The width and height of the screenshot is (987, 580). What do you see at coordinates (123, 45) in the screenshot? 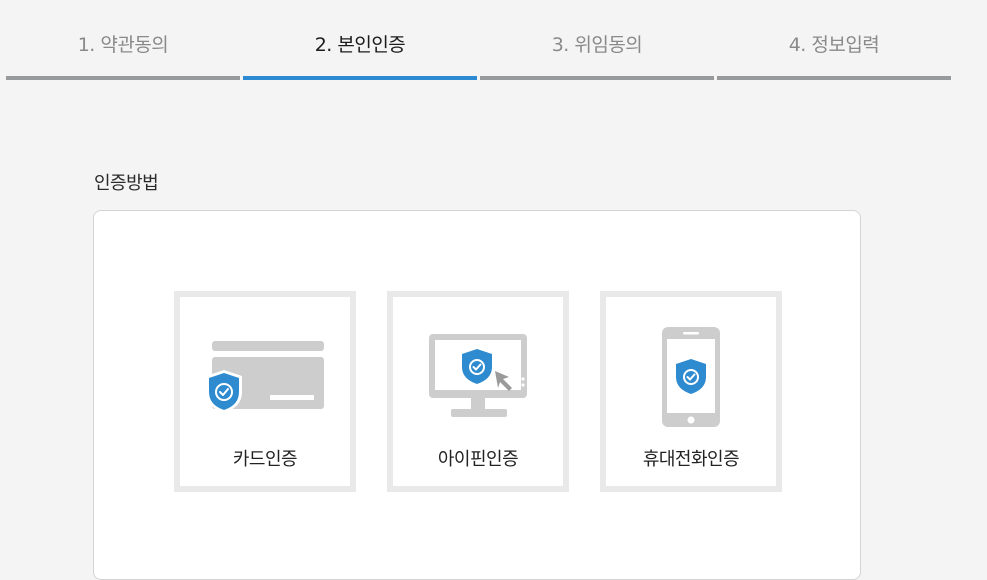
I see `step-label: 1. 약관동의` at bounding box center [123, 45].